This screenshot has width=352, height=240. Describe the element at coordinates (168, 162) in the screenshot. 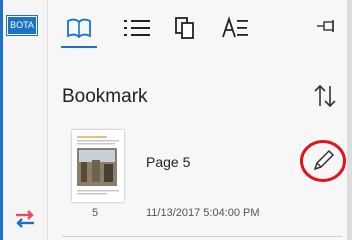

I see `bookmark-label: Page 5` at that location.